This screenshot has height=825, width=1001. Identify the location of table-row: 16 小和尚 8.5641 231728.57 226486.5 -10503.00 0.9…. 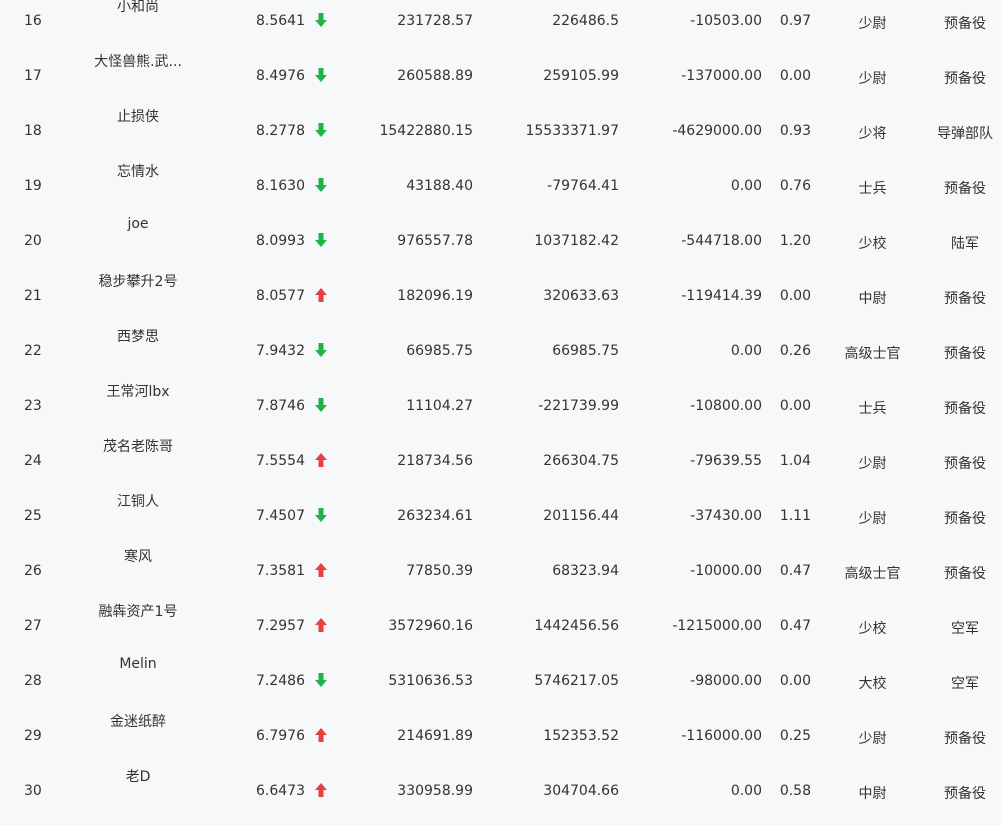
(500, 27).